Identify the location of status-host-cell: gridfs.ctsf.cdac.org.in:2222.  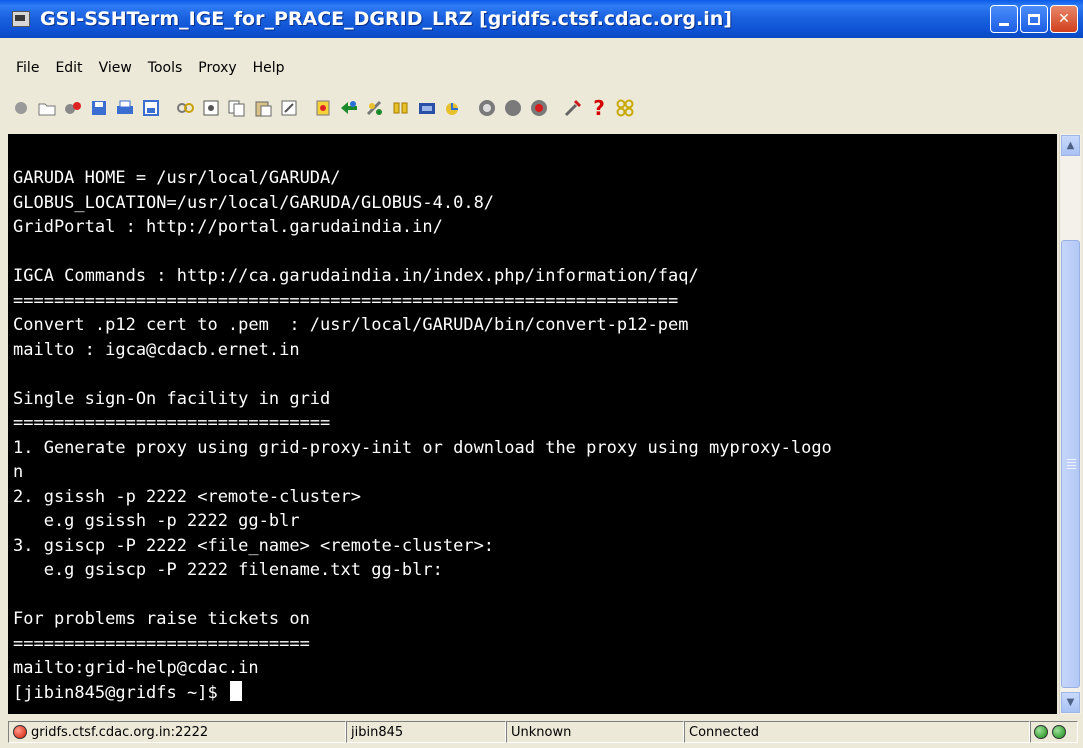
(177, 732).